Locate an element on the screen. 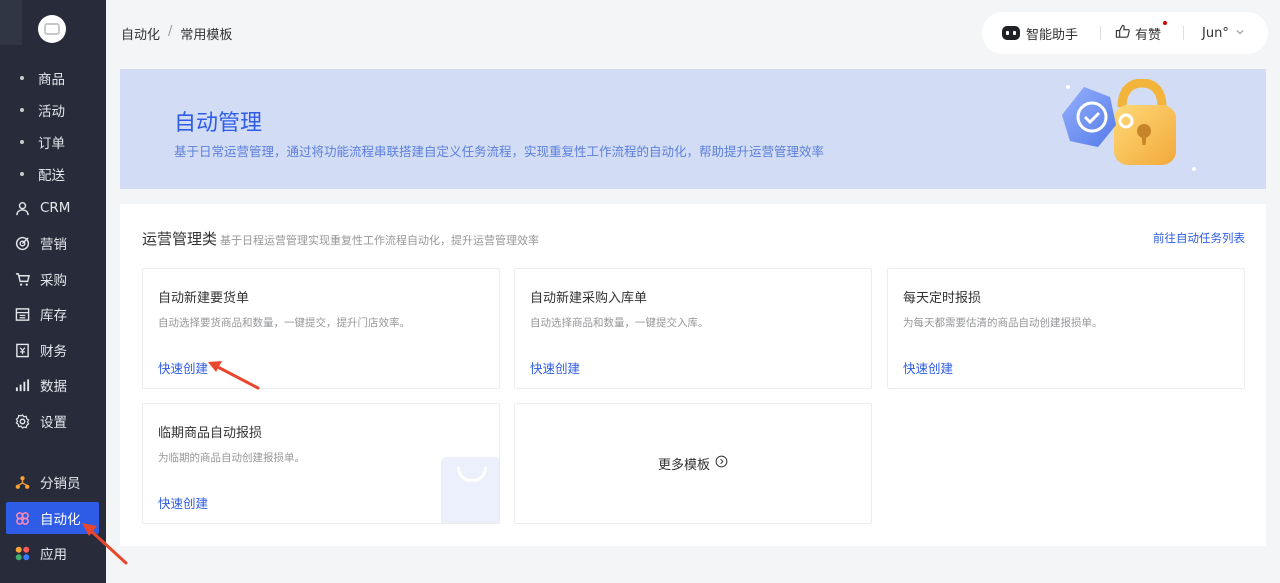 The image size is (1280, 583). sidebar-item-label: 采购 is located at coordinates (53, 281).